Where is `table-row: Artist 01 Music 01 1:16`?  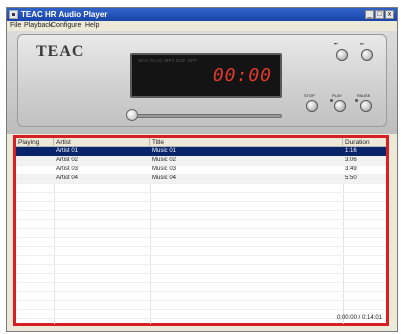
table-row: Artist 01 Music 01 1:16 is located at coordinates (201, 151).